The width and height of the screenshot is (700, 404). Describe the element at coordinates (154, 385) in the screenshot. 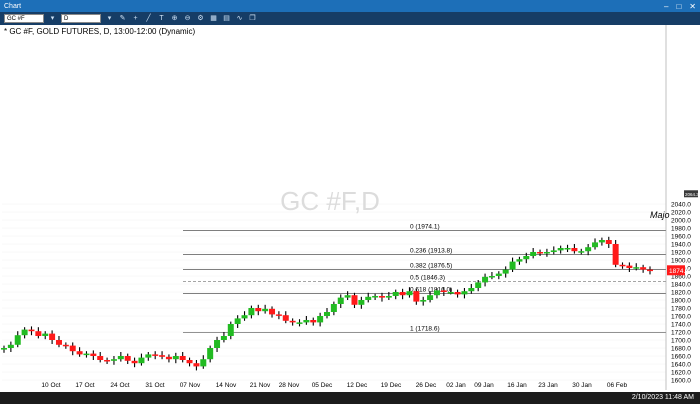

I see `date-tick-label: 31 Oct` at that location.